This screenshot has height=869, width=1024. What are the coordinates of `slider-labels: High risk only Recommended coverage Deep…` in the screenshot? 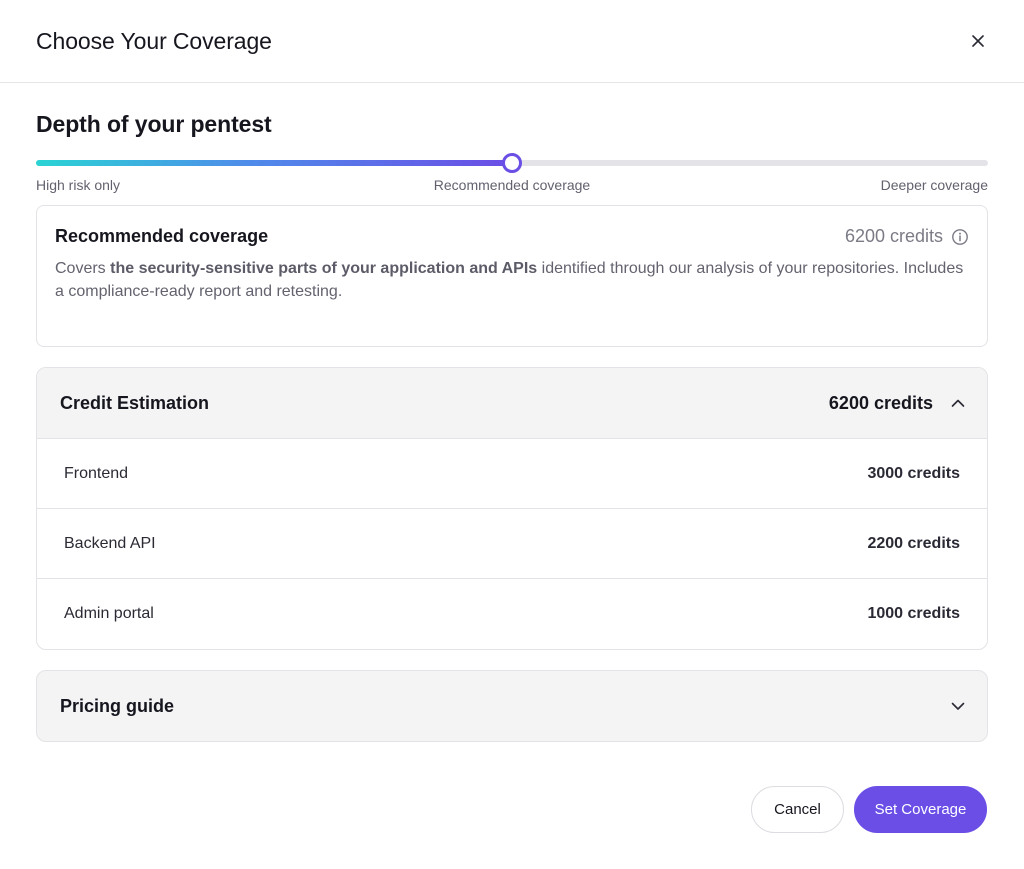 It's located at (512, 187).